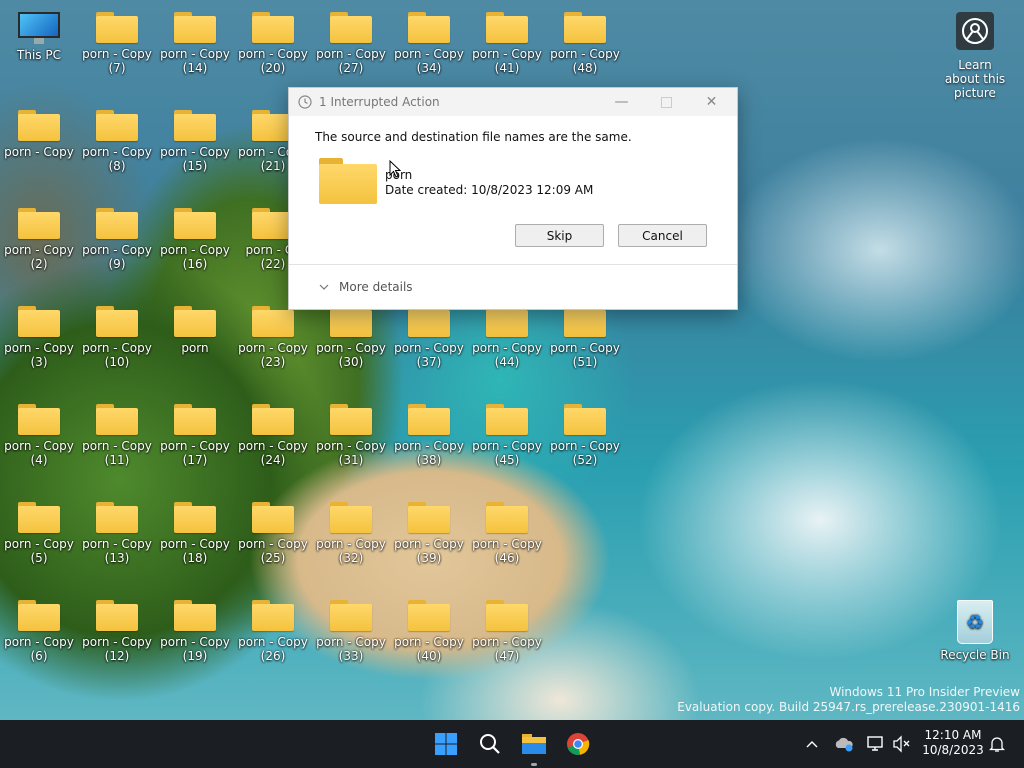 This screenshot has width=1024, height=768. Describe the element at coordinates (273, 533) in the screenshot. I see `desktop-folder-item: porn - Copy (25)` at that location.